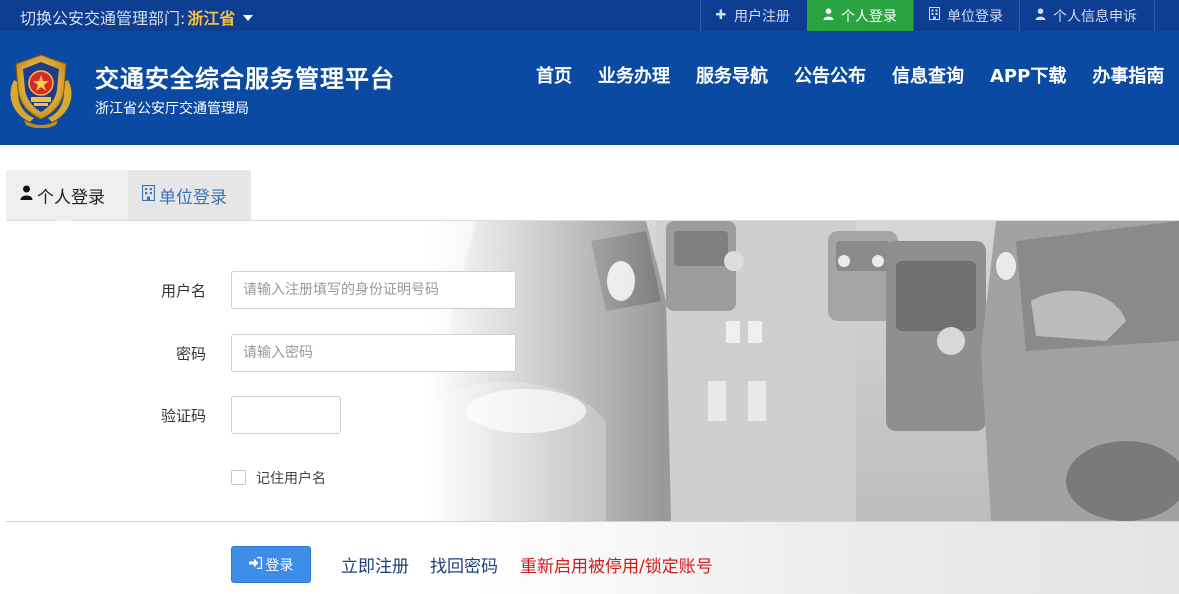  Describe the element at coordinates (238, 477) in the screenshot. I see `remember-username-checkbox` at that location.